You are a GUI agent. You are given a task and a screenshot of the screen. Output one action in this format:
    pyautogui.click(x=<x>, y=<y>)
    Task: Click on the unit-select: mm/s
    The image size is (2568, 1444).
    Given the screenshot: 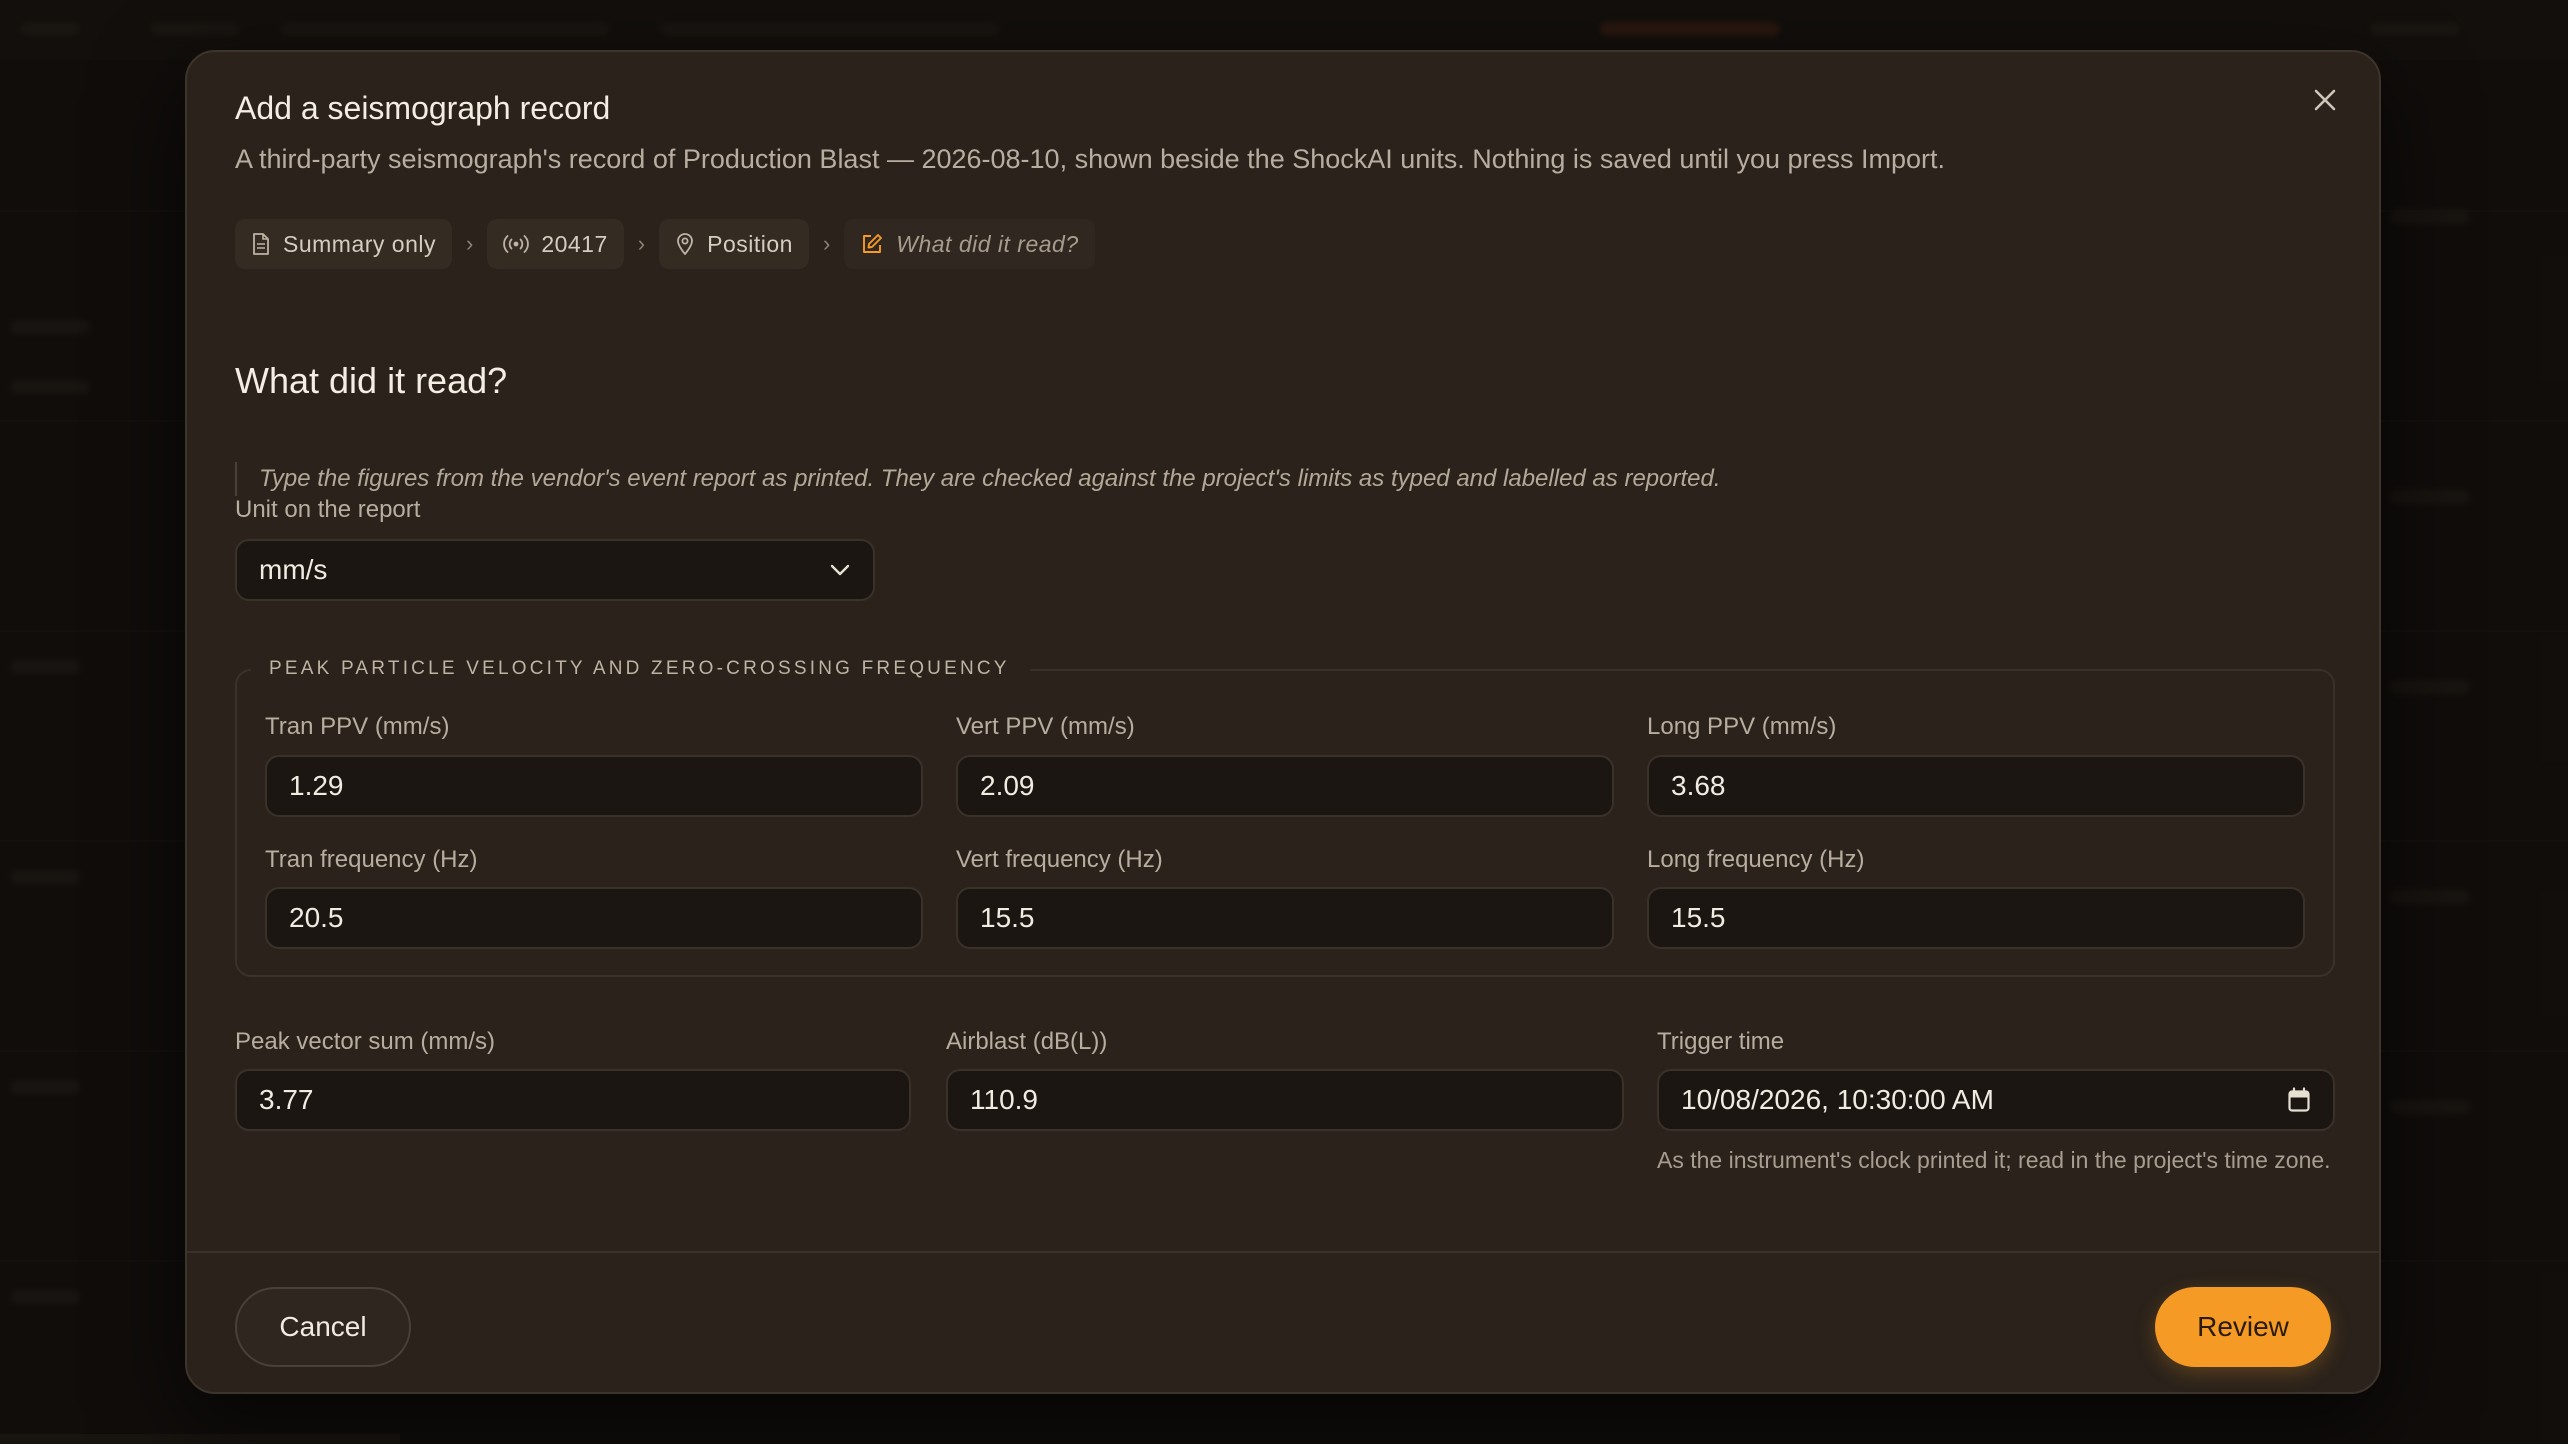 What is the action you would take?
    pyautogui.click(x=555, y=570)
    